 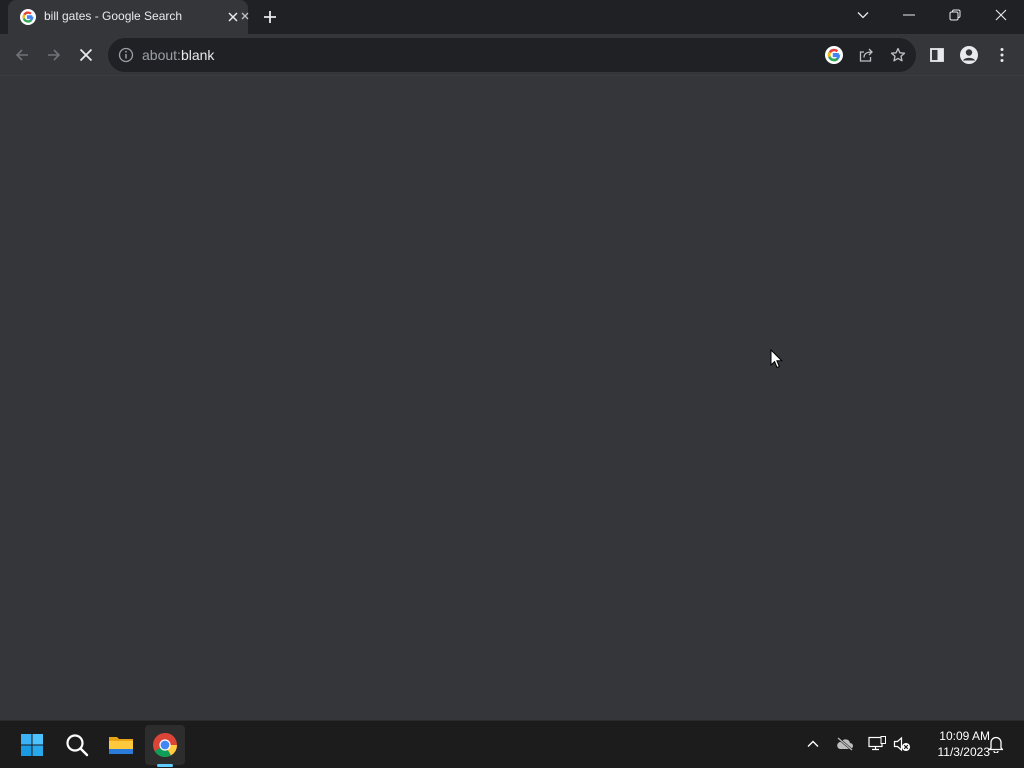 I want to click on tab-strip: bill gates - Google Search, so click(x=512, y=17).